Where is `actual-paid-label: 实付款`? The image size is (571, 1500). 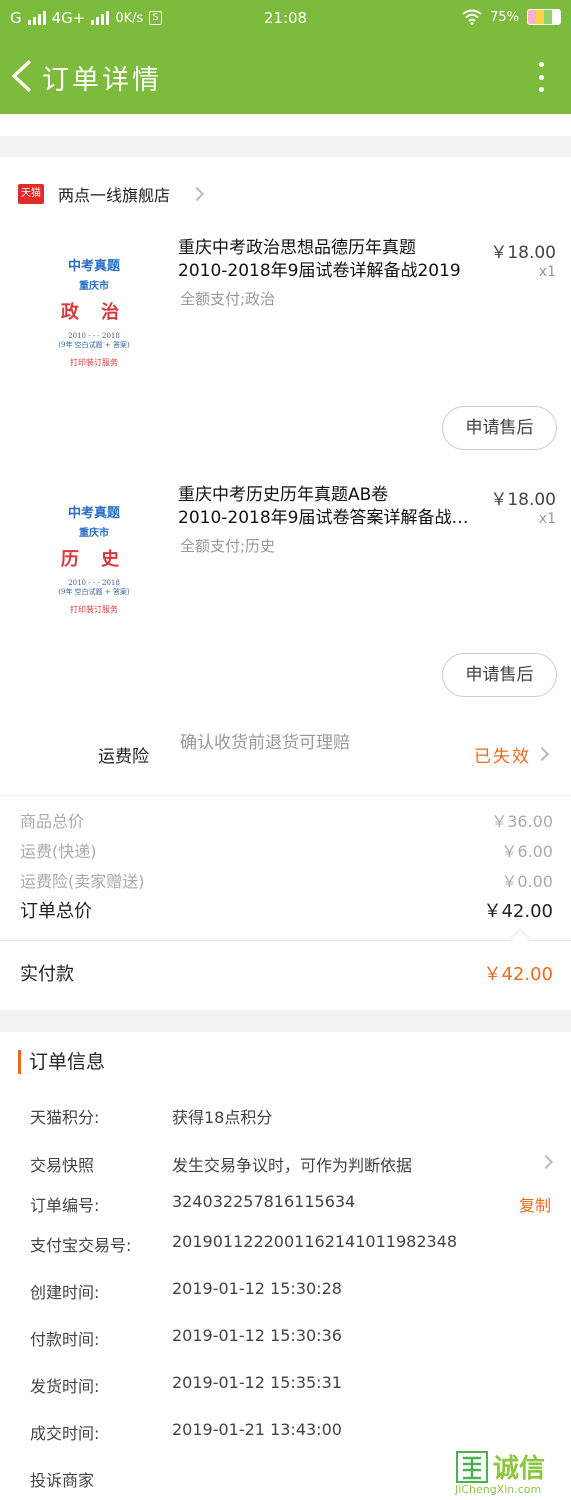 actual-paid-label: 实付款 is located at coordinates (47, 974).